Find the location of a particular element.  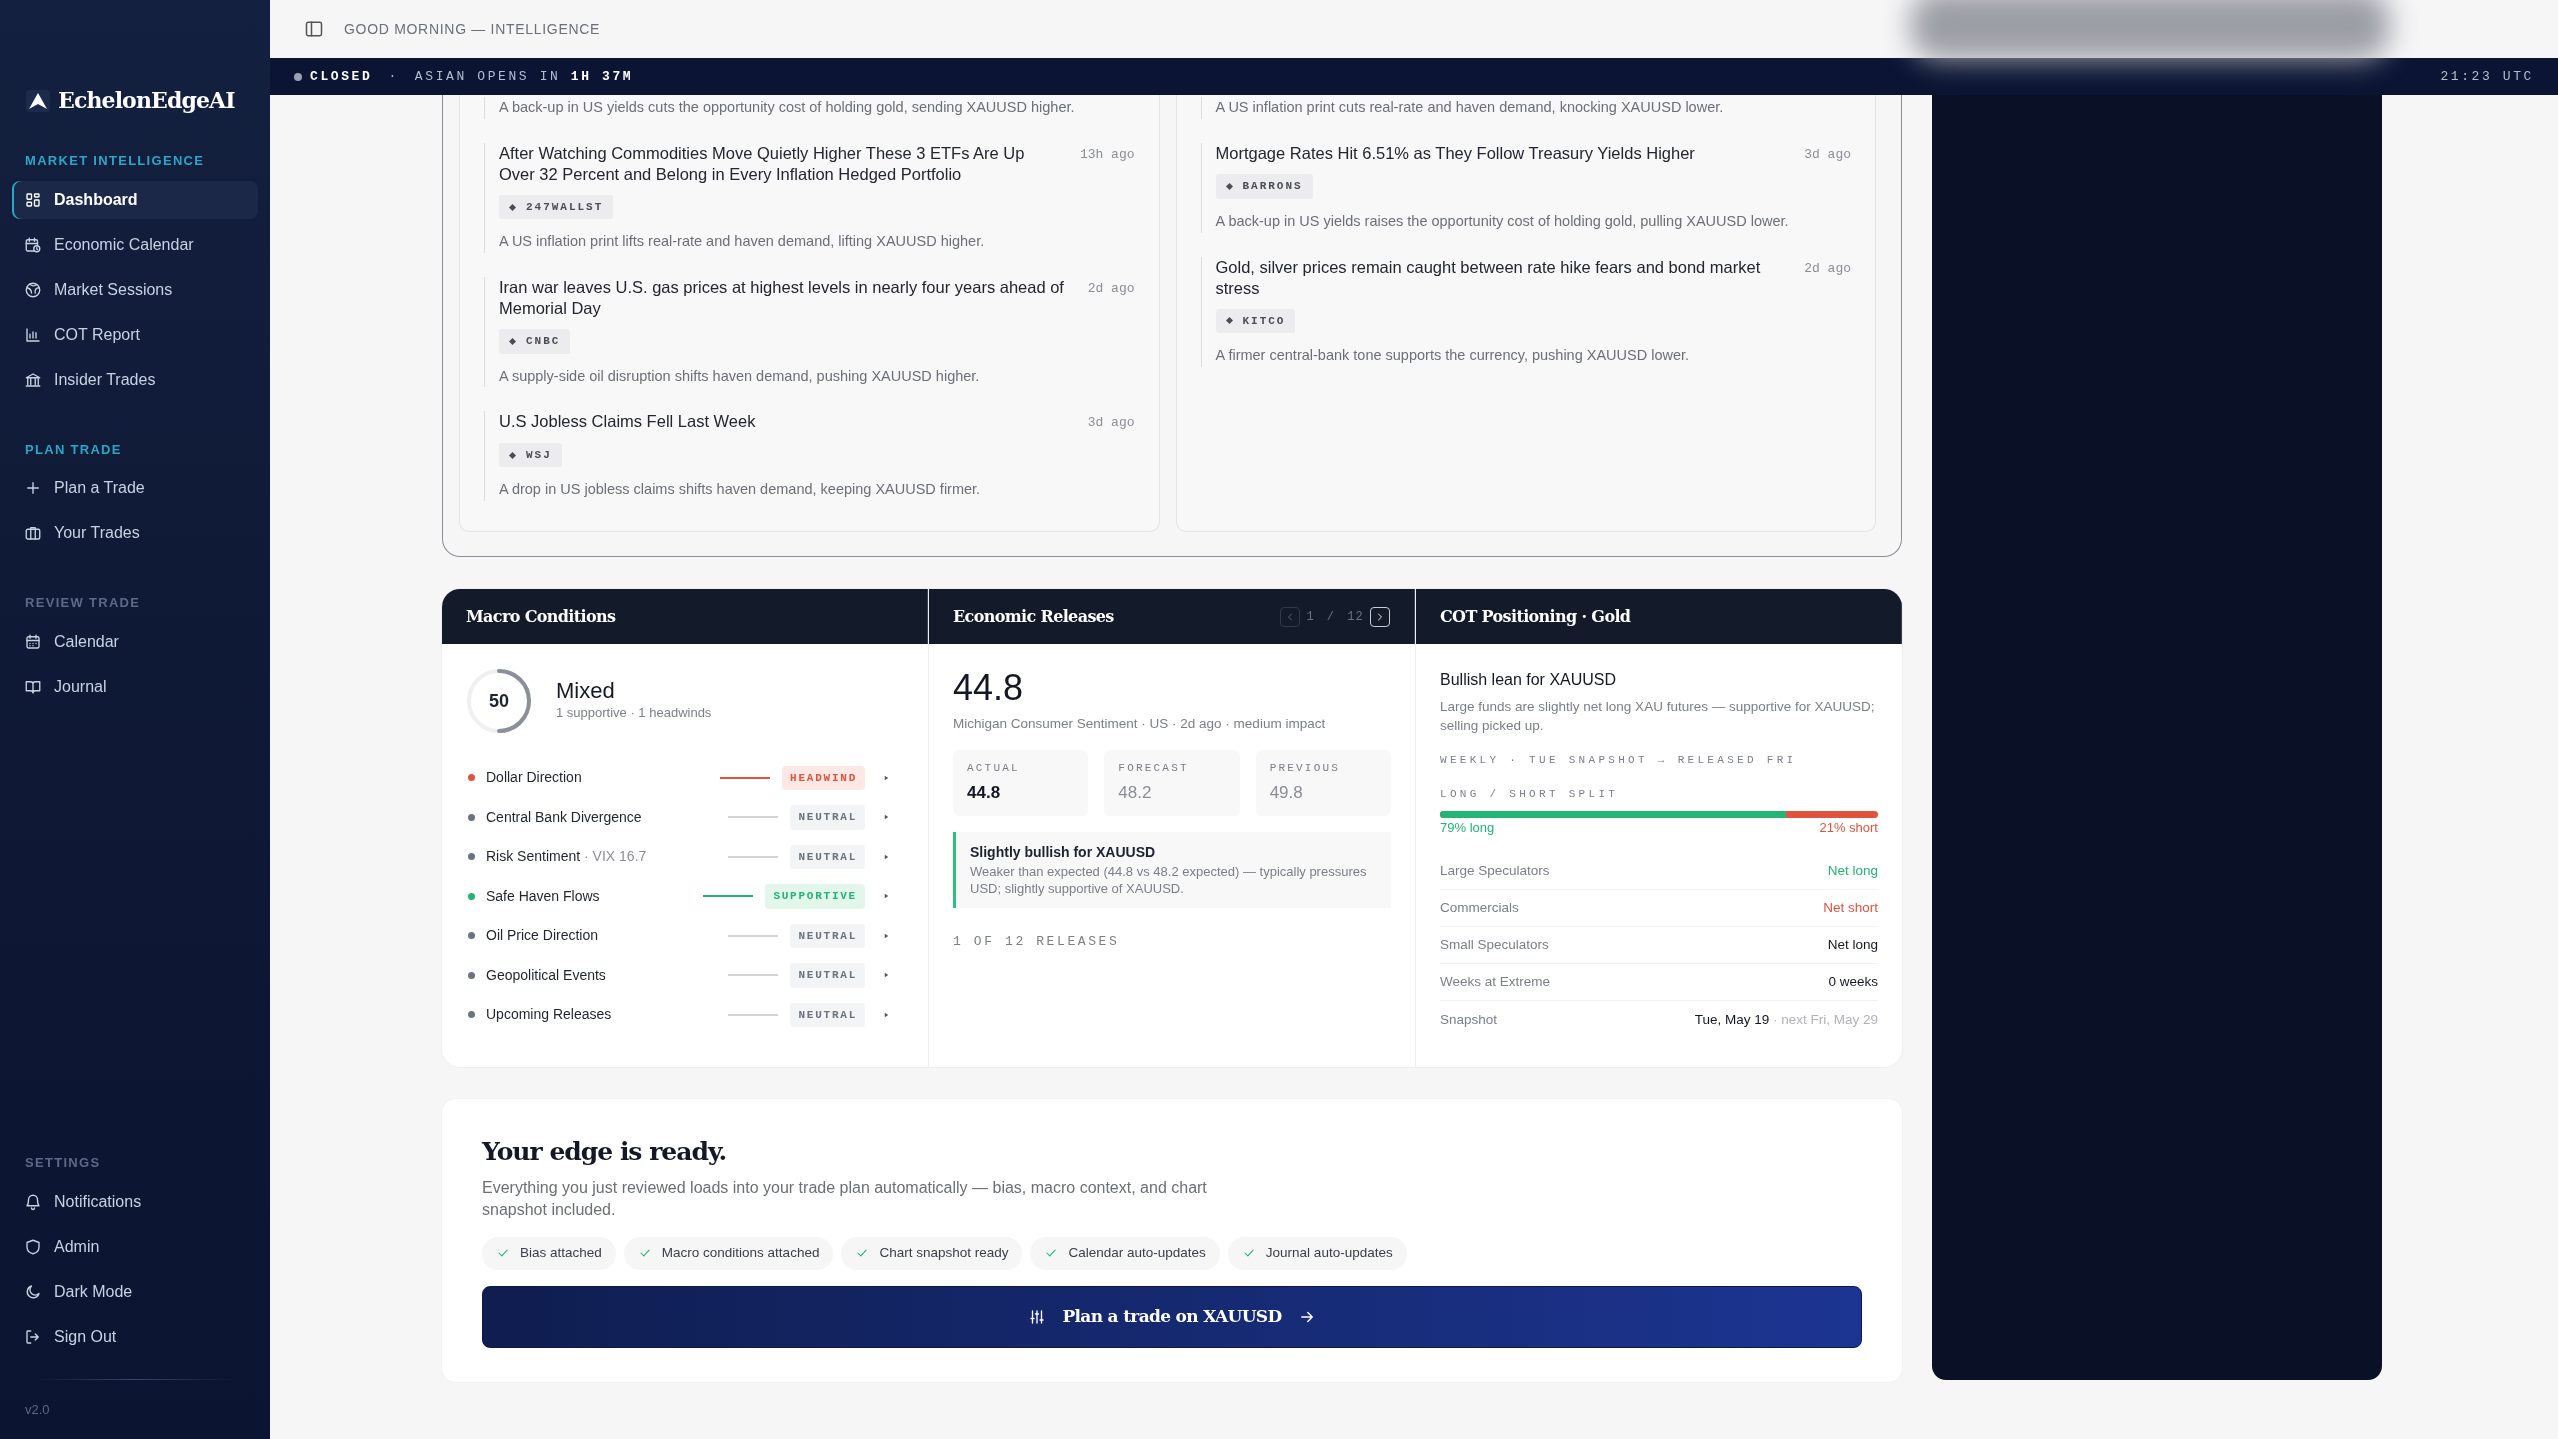

source-tag: BARRONS is located at coordinates (1264, 186).